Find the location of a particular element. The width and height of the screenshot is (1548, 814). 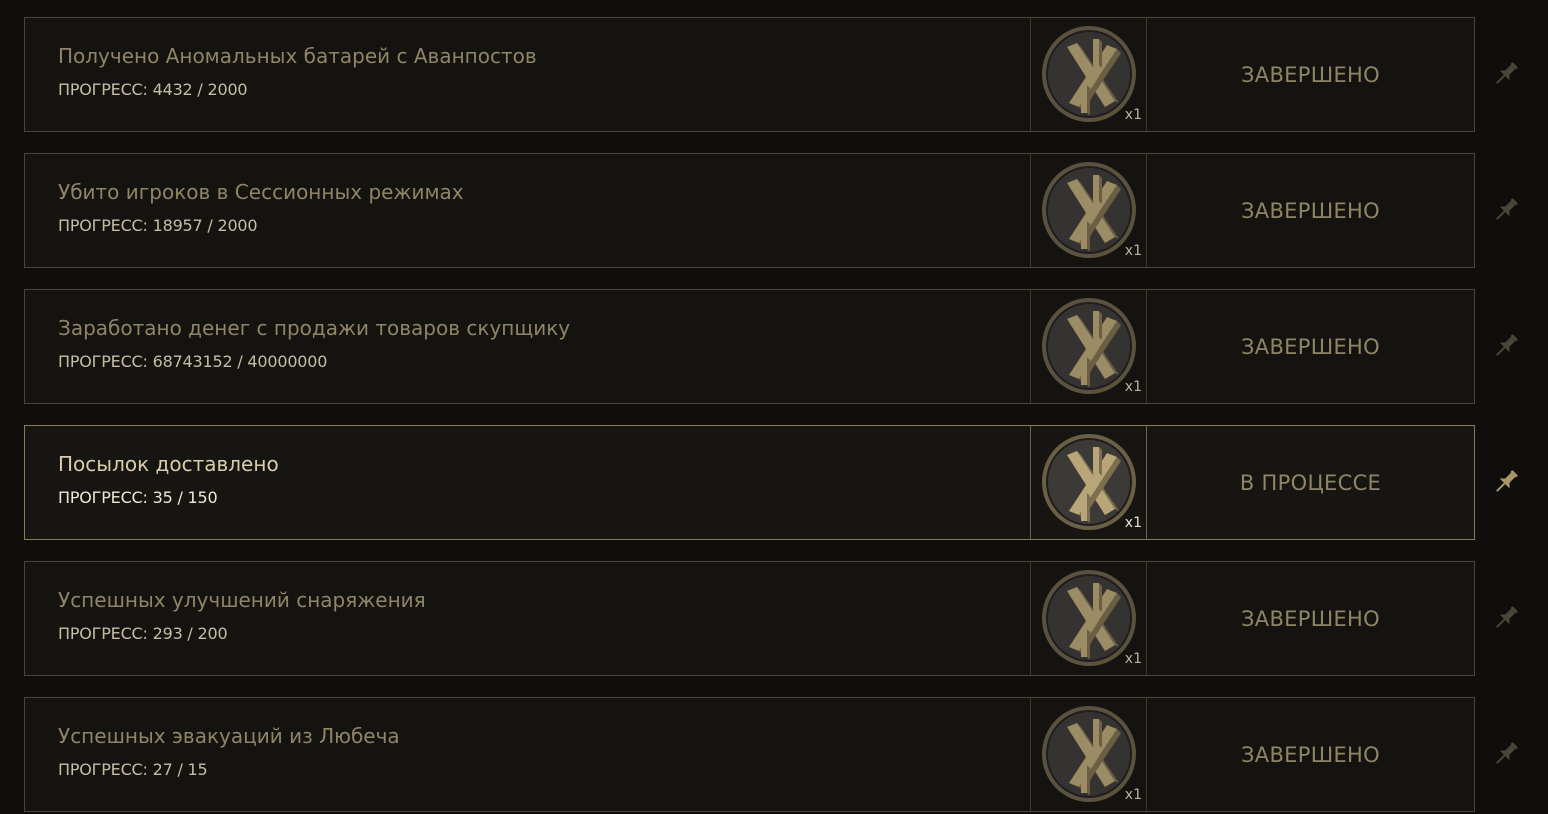

achievement-title: Посылок доставлено is located at coordinates (168, 464).